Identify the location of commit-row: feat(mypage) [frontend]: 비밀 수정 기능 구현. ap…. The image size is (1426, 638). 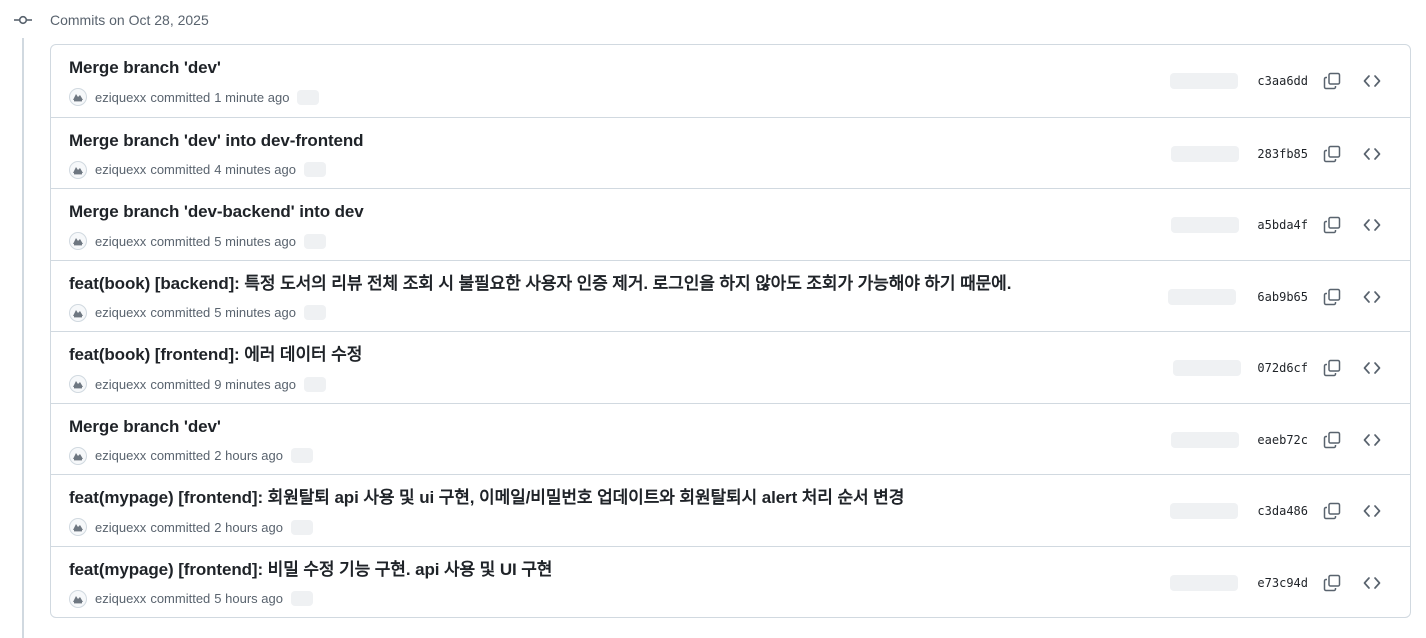
(730, 581).